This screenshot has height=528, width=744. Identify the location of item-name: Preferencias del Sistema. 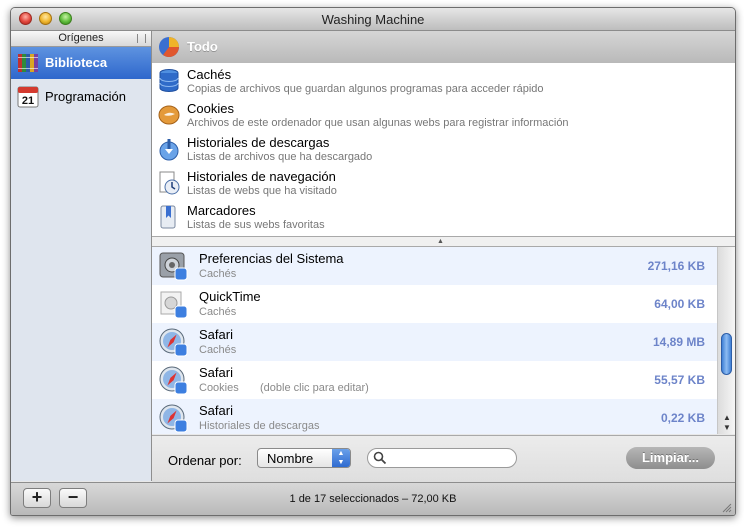
(271, 258).